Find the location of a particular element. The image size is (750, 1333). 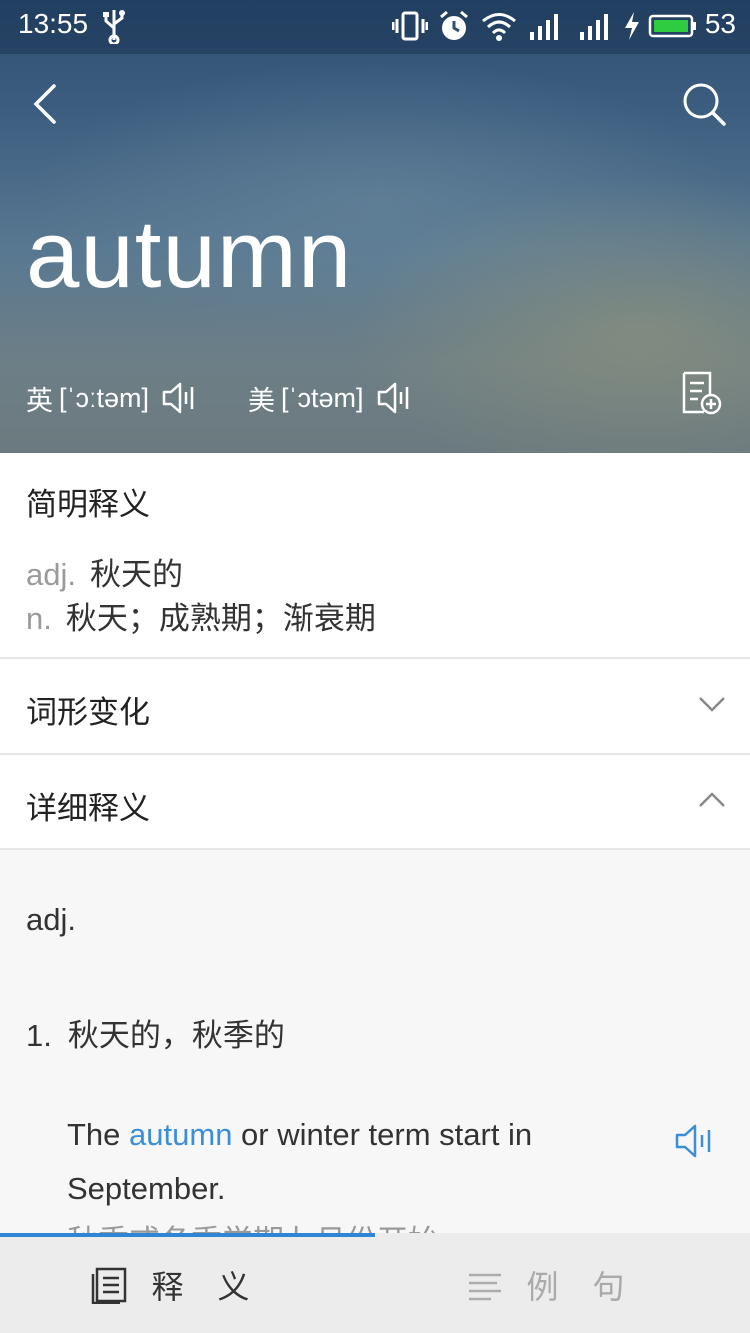

pronunciation-uk: 英 [ˈɔːtəm] is located at coordinates (110, 398).